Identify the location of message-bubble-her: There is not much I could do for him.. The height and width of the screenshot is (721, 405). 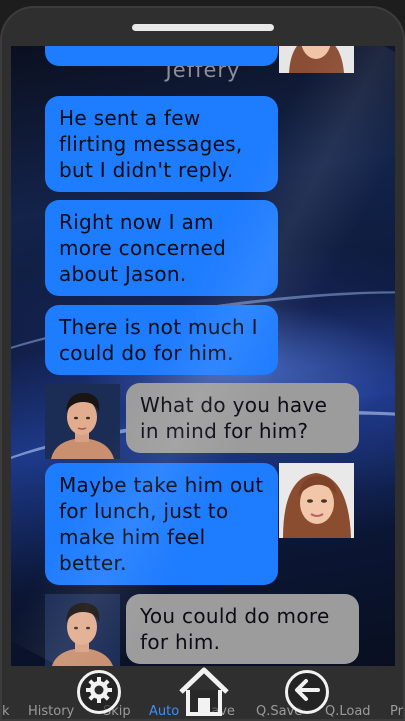
(161, 340).